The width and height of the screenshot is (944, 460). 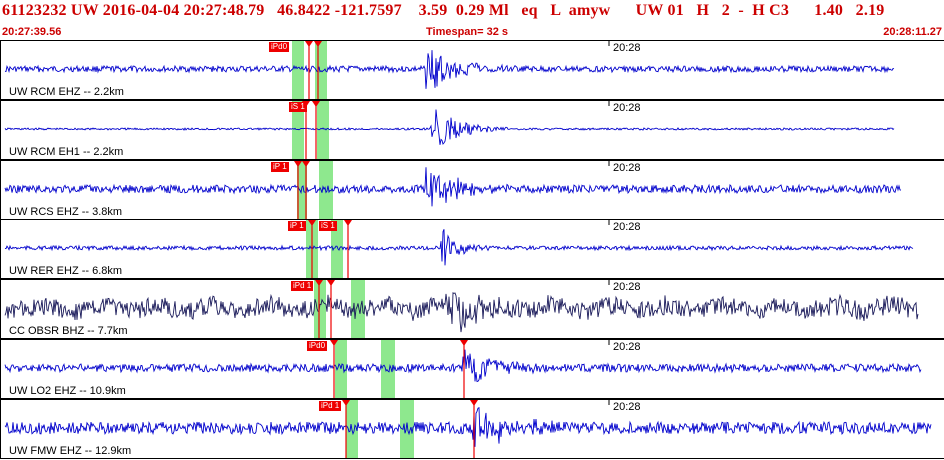 What do you see at coordinates (68, 331) in the screenshot?
I see `station-label: CC OBSR BHZ -- 7.7km` at bounding box center [68, 331].